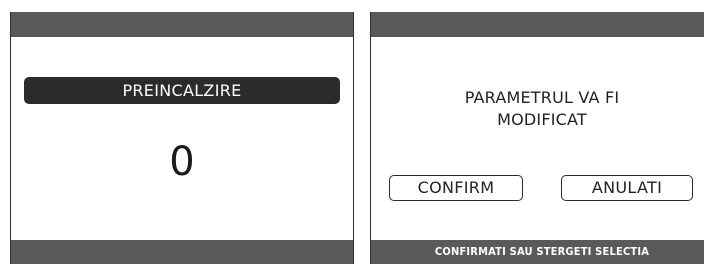  I want to click on bottom-status-bar, so click(182, 252).